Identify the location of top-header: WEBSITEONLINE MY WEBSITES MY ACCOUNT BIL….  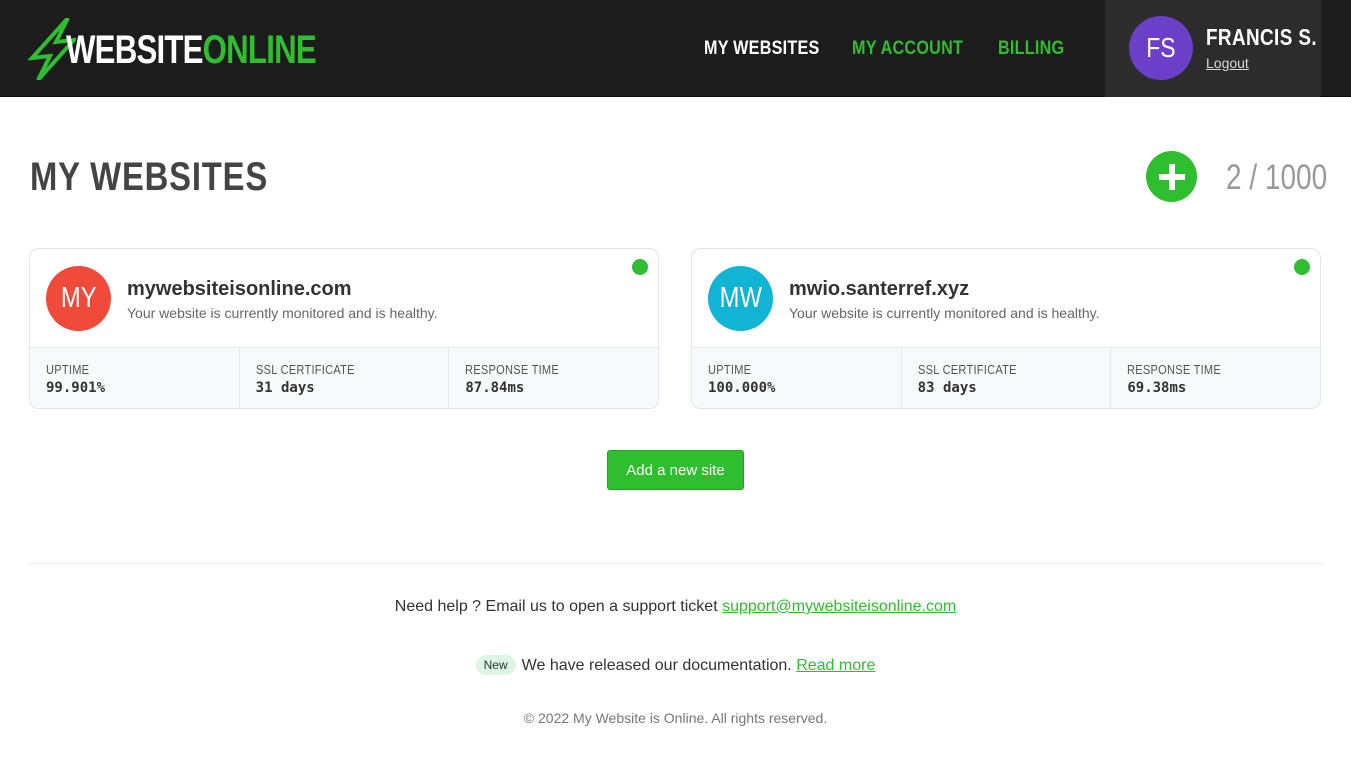
(675, 48).